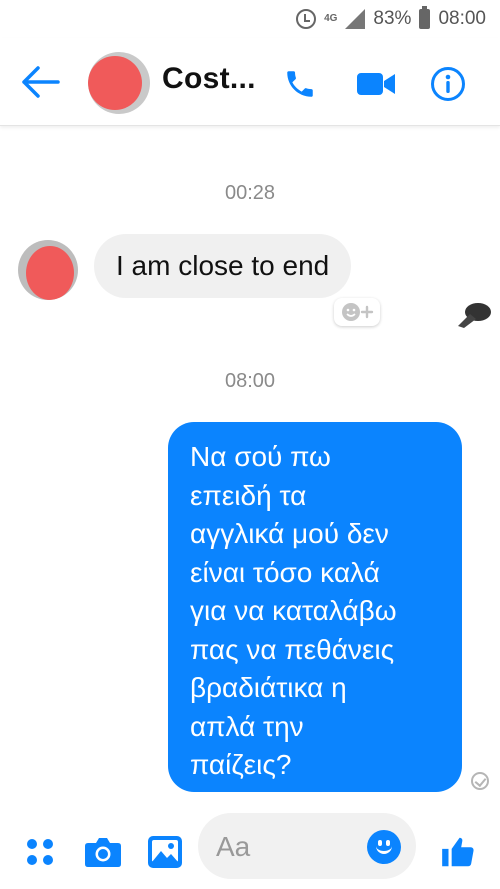 The width and height of the screenshot is (500, 889). I want to click on emoji-button, so click(384, 847).